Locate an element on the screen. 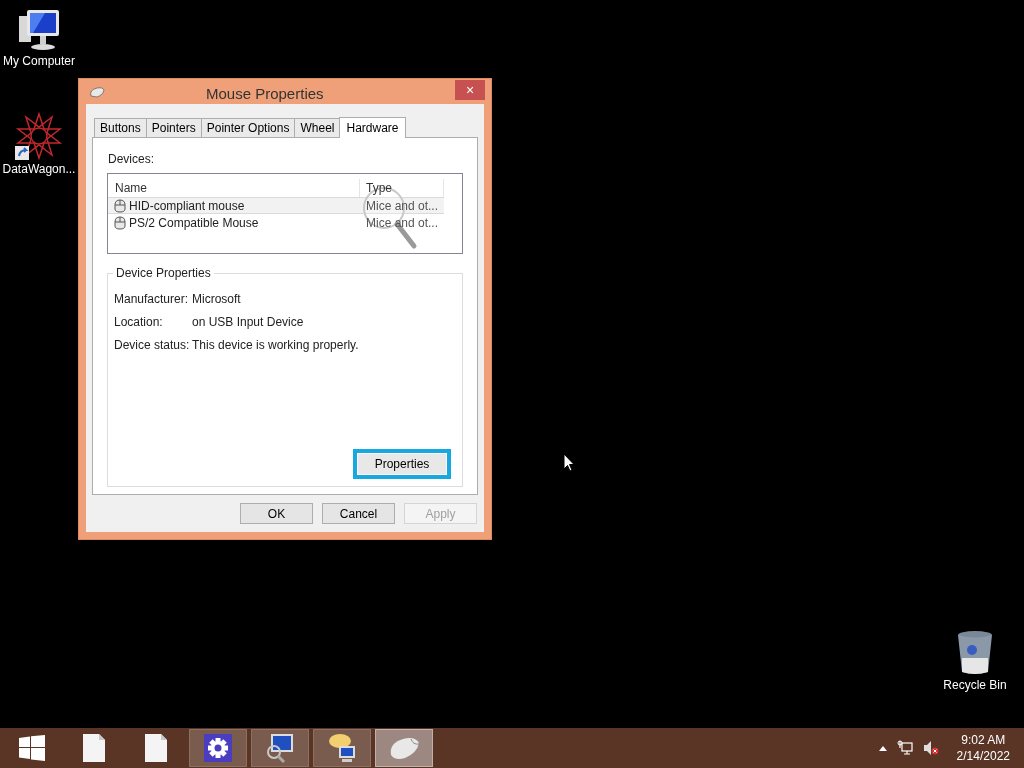 The width and height of the screenshot is (1024, 768). dialog-button: OK is located at coordinates (276, 513).